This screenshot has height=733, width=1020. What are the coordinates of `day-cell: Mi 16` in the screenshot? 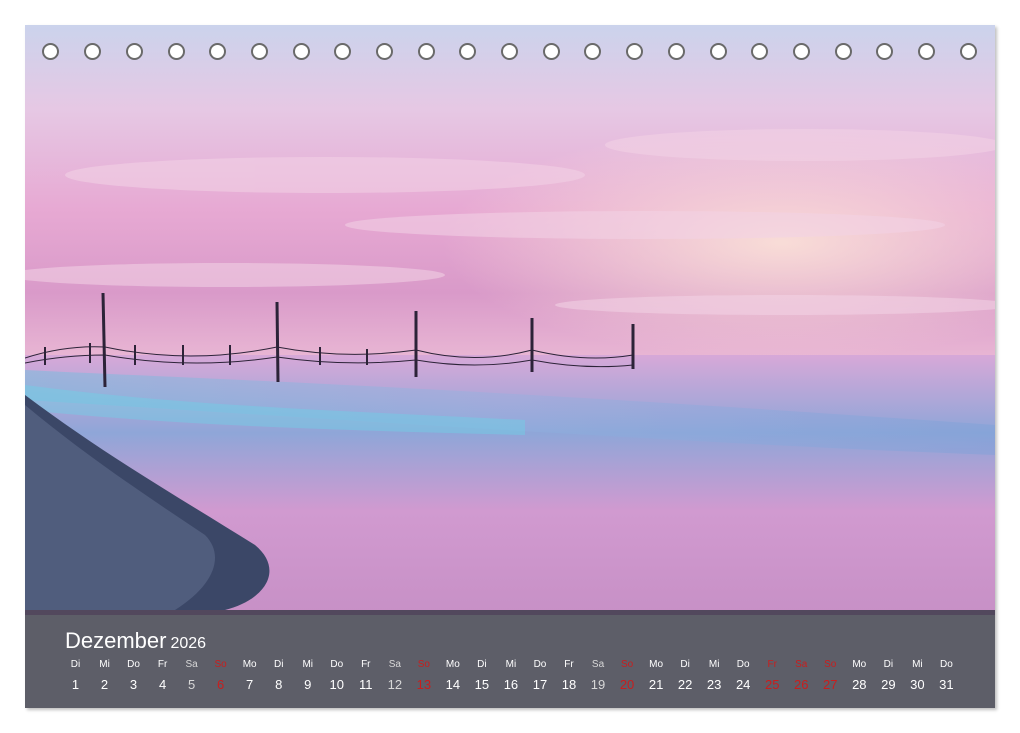 It's located at (510, 675).